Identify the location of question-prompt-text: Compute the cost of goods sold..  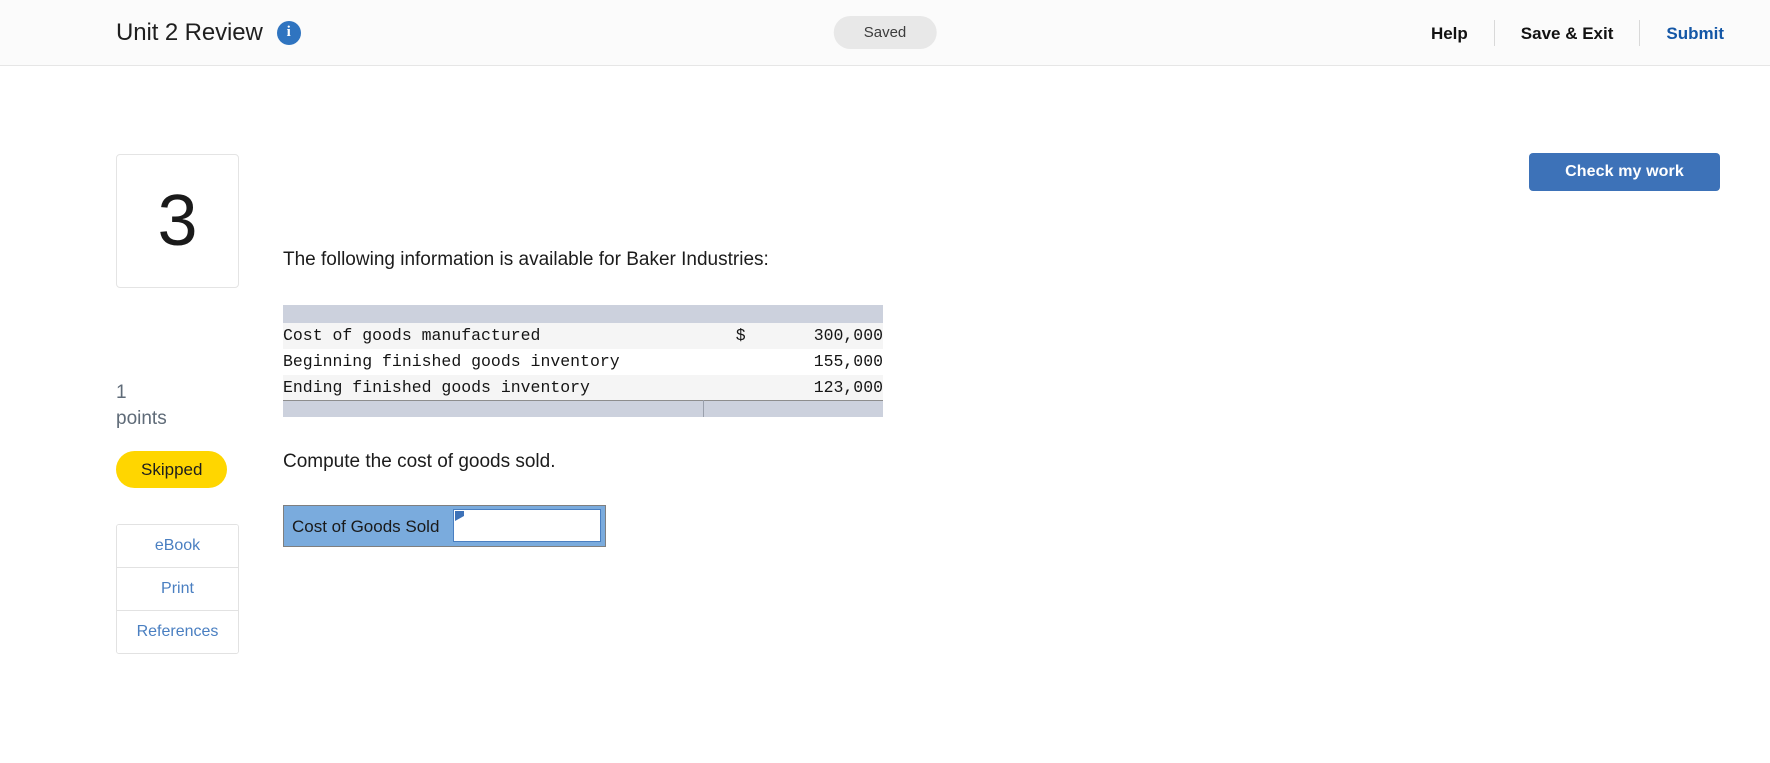
(419, 461).